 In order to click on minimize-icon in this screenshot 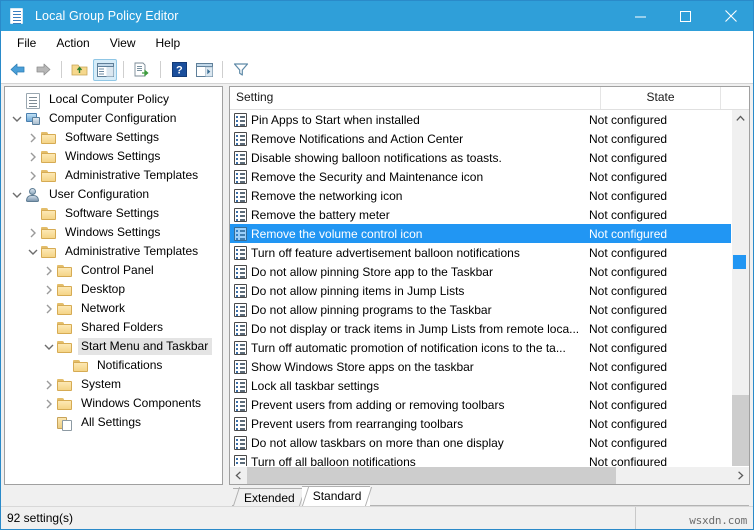, I will do `click(640, 16)`.